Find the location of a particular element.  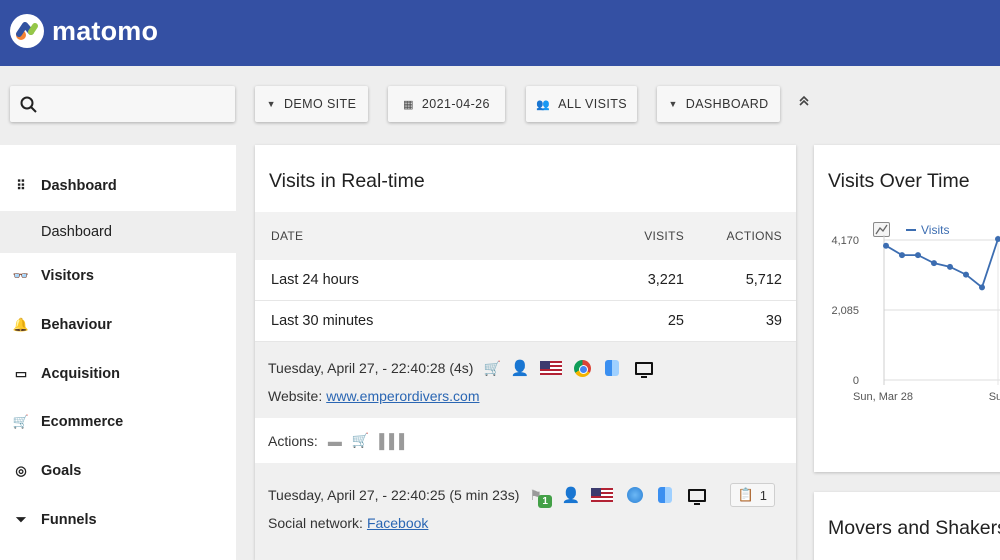

dashboard-selector-button: ▼ DASHBOARD is located at coordinates (718, 104).